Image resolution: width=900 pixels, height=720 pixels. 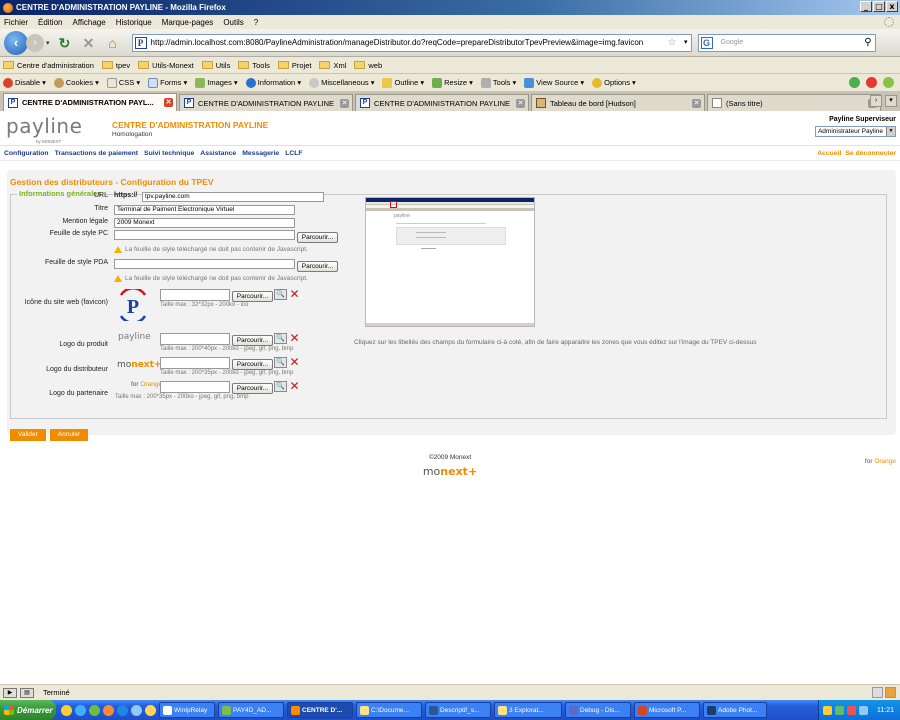 I want to click on mention-input: 2009 Monext, so click(x=204, y=223).